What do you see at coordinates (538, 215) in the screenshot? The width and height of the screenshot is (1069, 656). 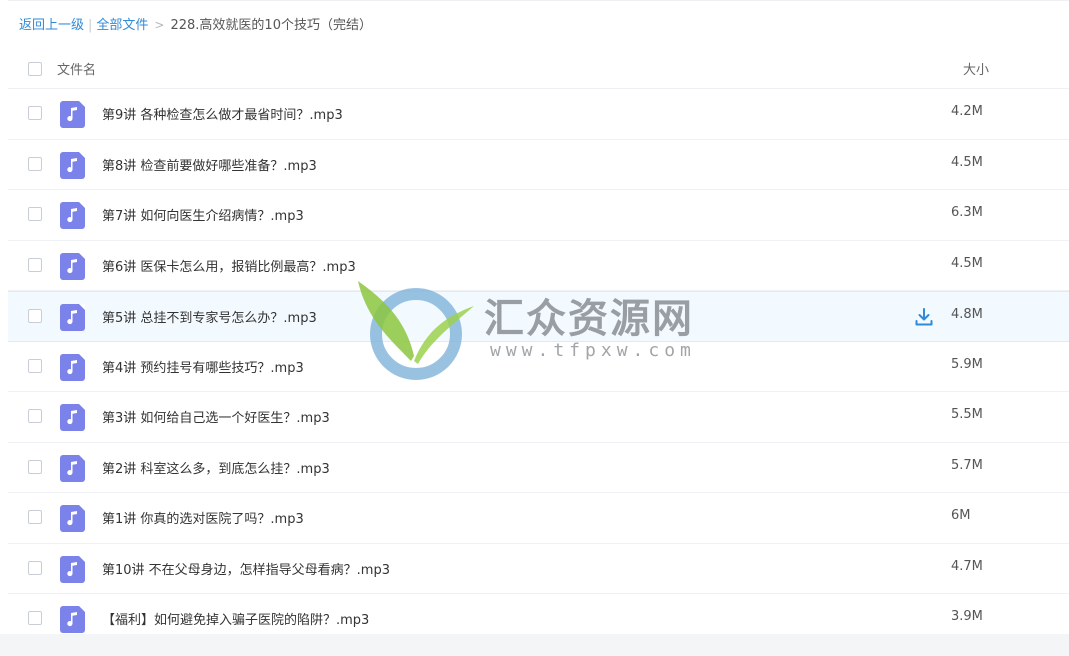 I see `file-row: 第7讲 如何向医生介绍病情？.mp3 6.3M` at bounding box center [538, 215].